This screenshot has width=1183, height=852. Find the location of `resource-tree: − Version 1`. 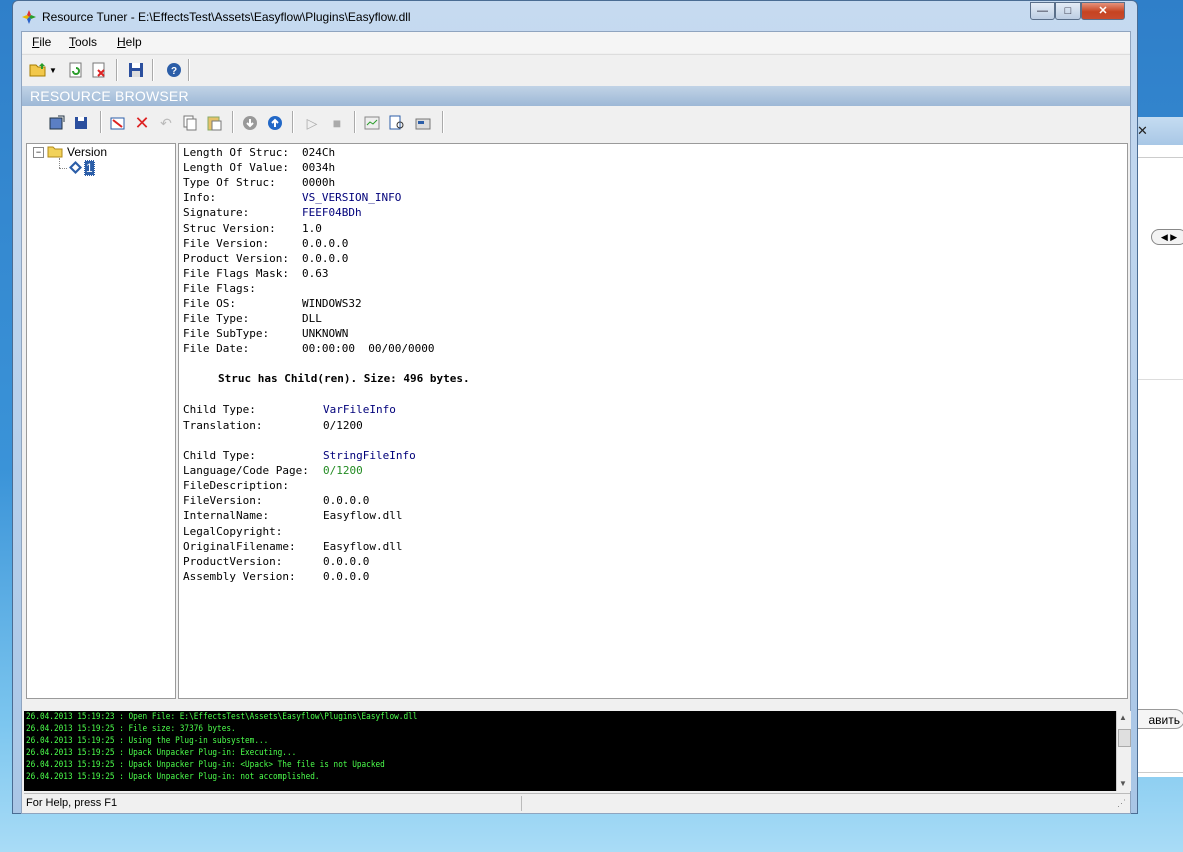

resource-tree: − Version 1 is located at coordinates (101, 421).